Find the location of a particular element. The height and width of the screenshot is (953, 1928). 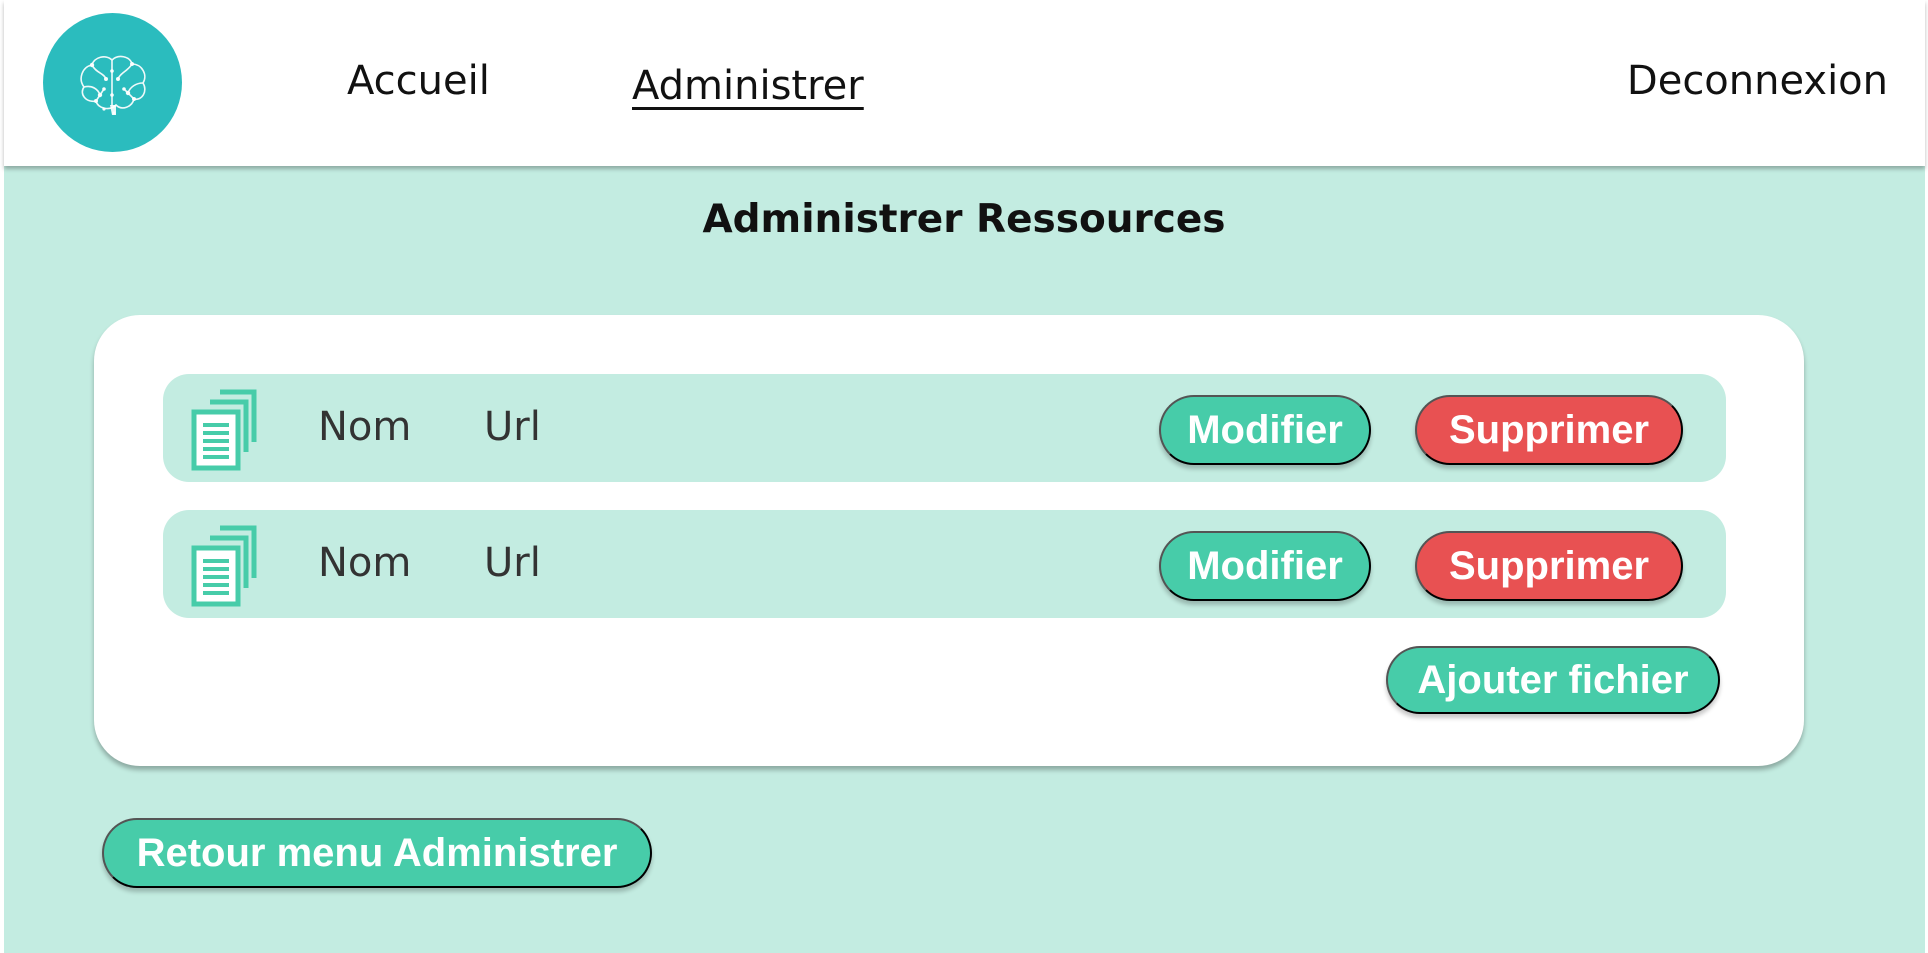

nav-link-administer: Administrer is located at coordinates (748, 86).